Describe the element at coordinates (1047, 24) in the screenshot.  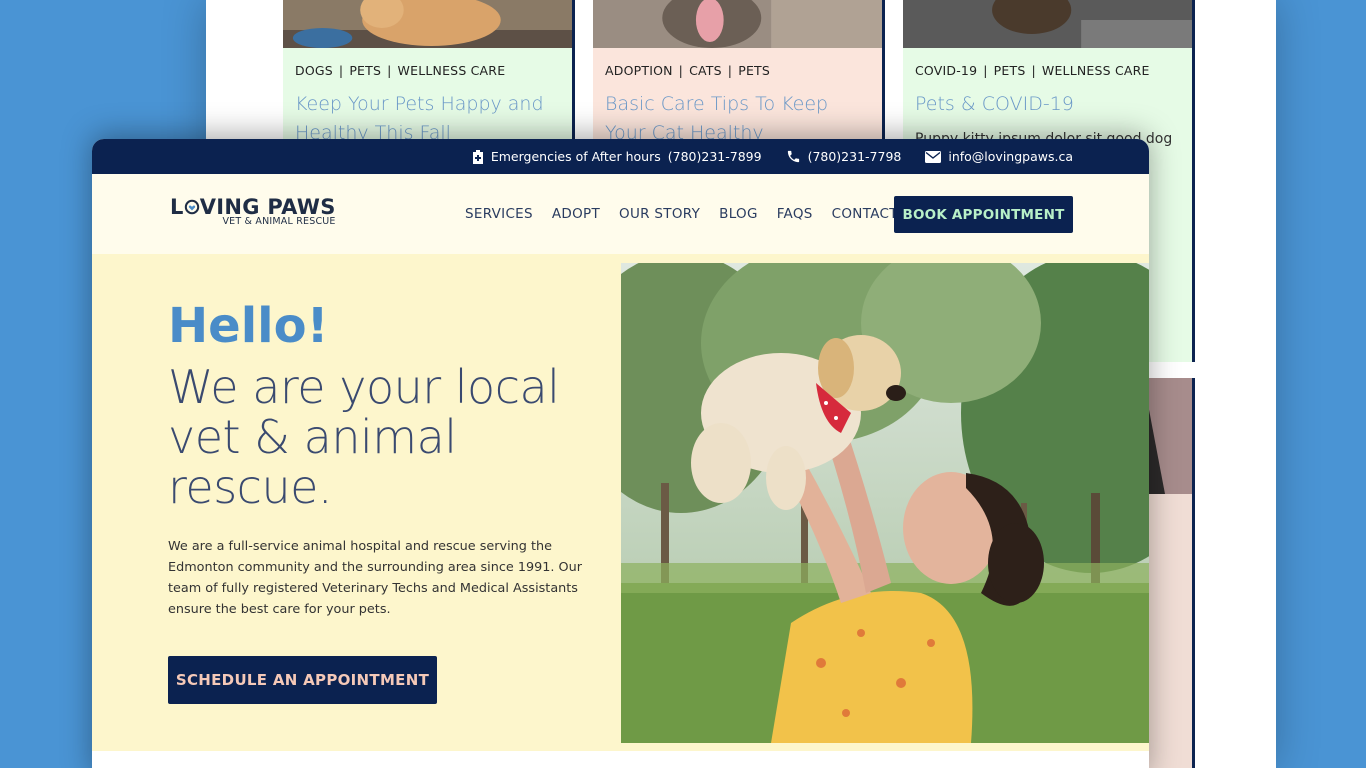
I see `pet-photo` at that location.